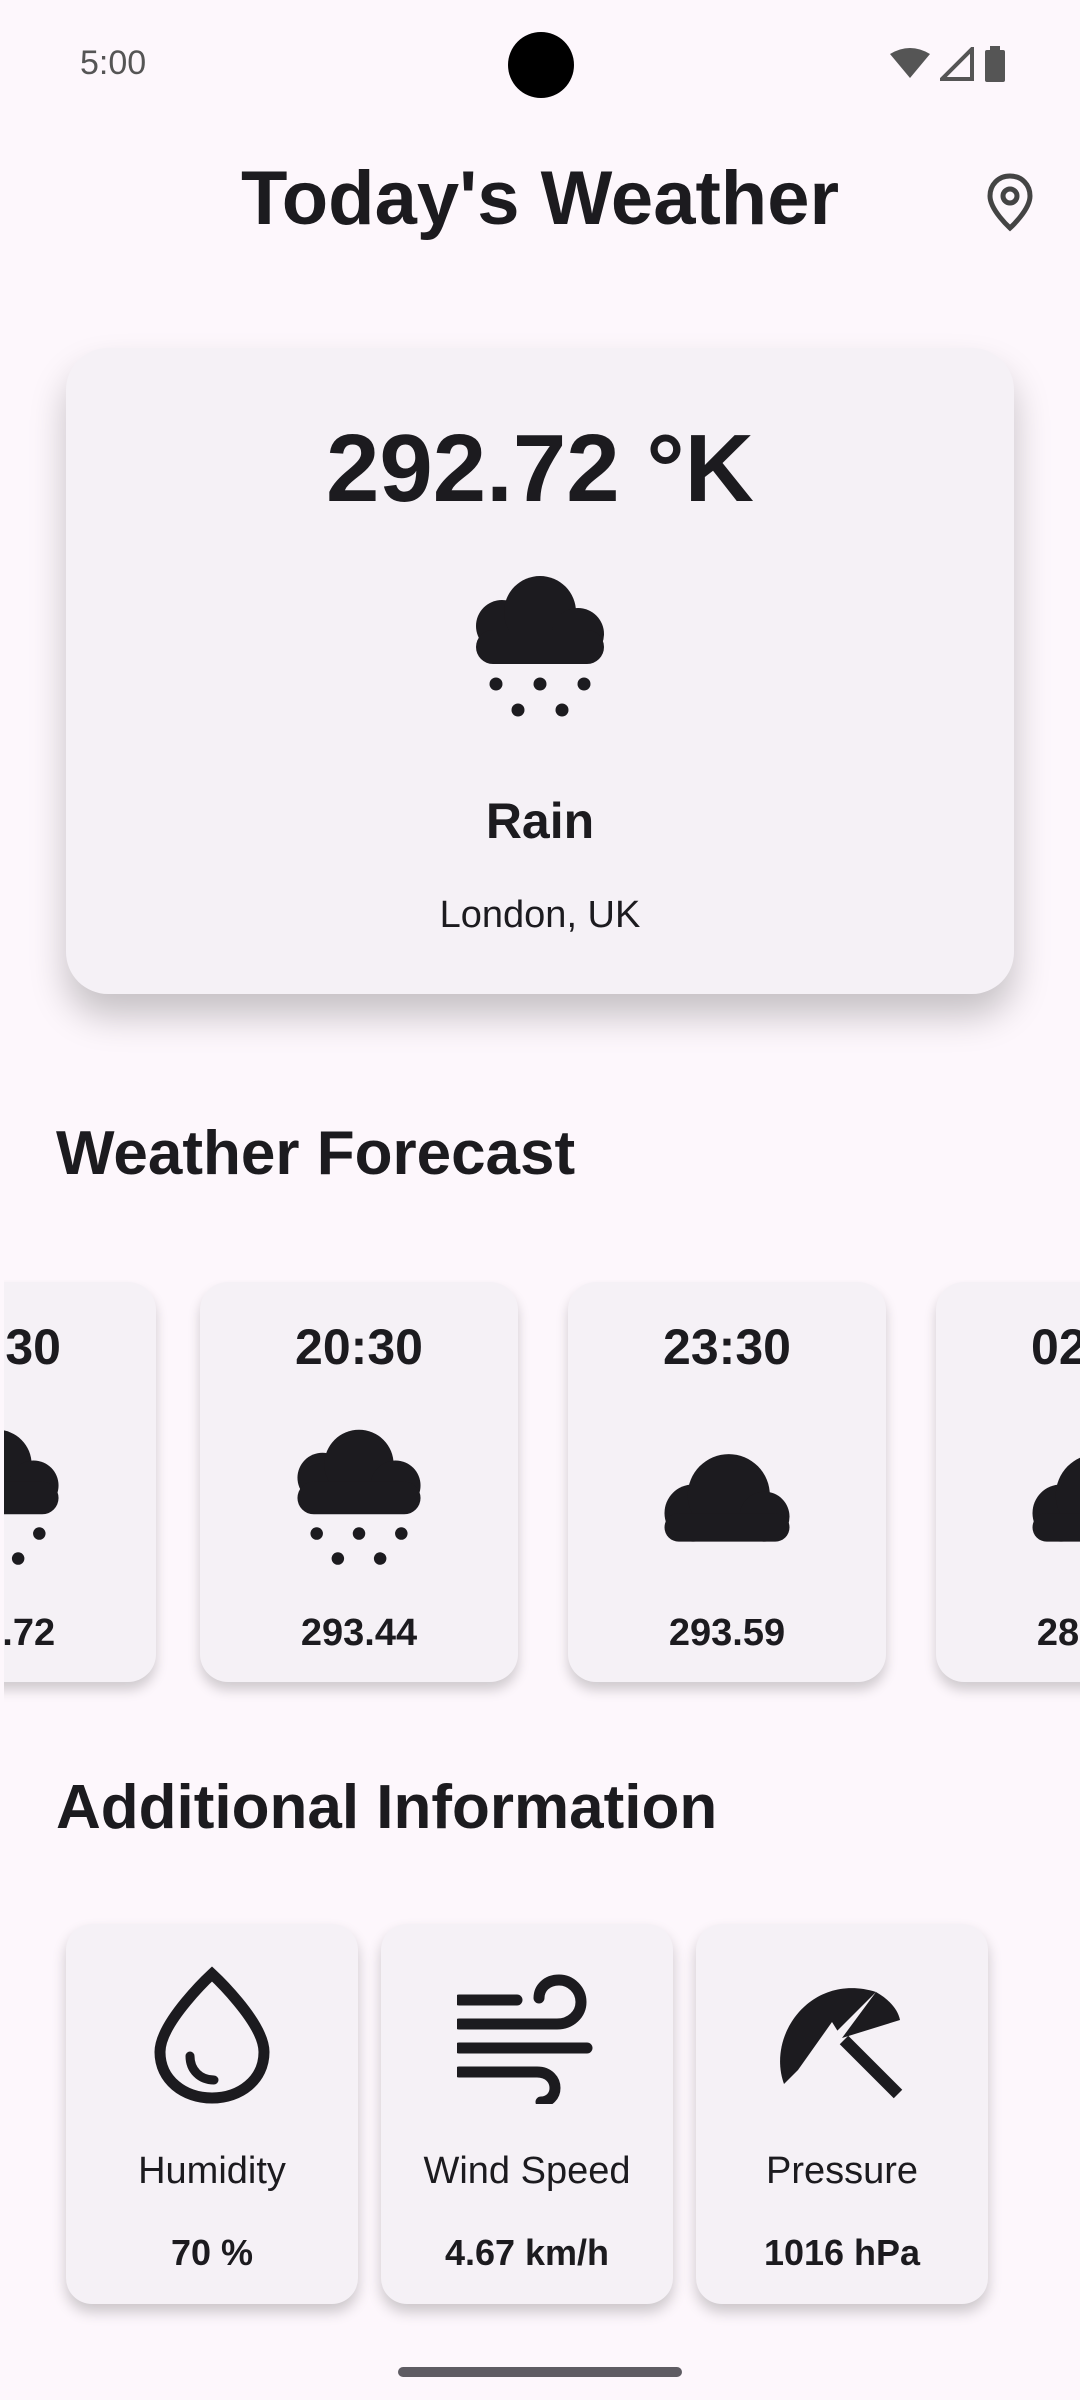  What do you see at coordinates (540, 915) in the screenshot?
I see `current-location: London, UK` at bounding box center [540, 915].